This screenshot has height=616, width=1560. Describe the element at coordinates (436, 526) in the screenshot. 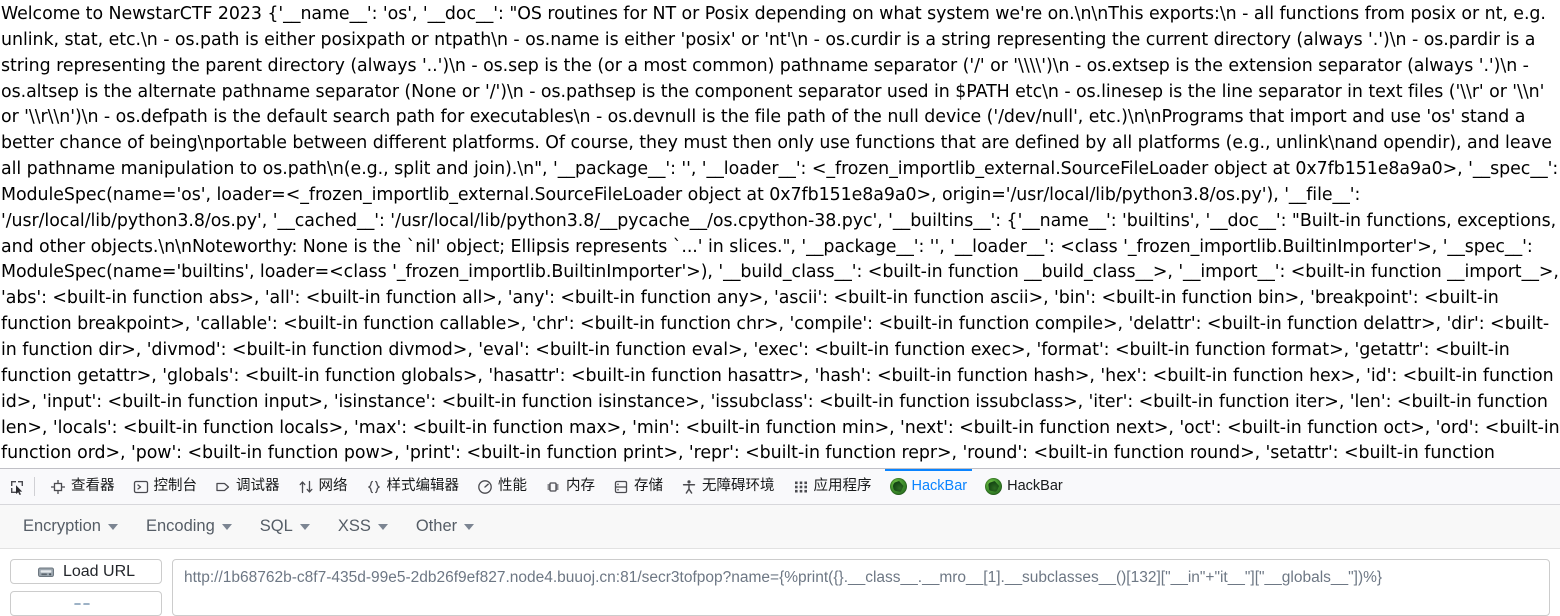

I see `menu-other-label: Other` at that location.